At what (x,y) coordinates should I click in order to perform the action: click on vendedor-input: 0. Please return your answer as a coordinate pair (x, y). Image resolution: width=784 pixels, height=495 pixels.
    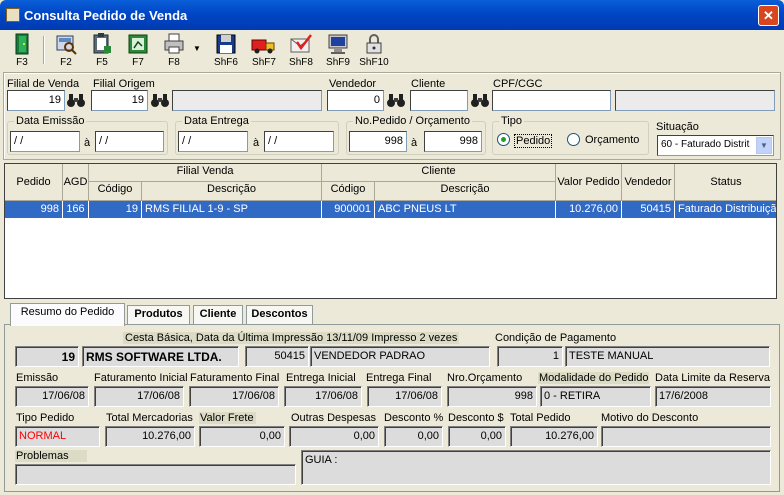
    Looking at the image, I should click on (355, 100).